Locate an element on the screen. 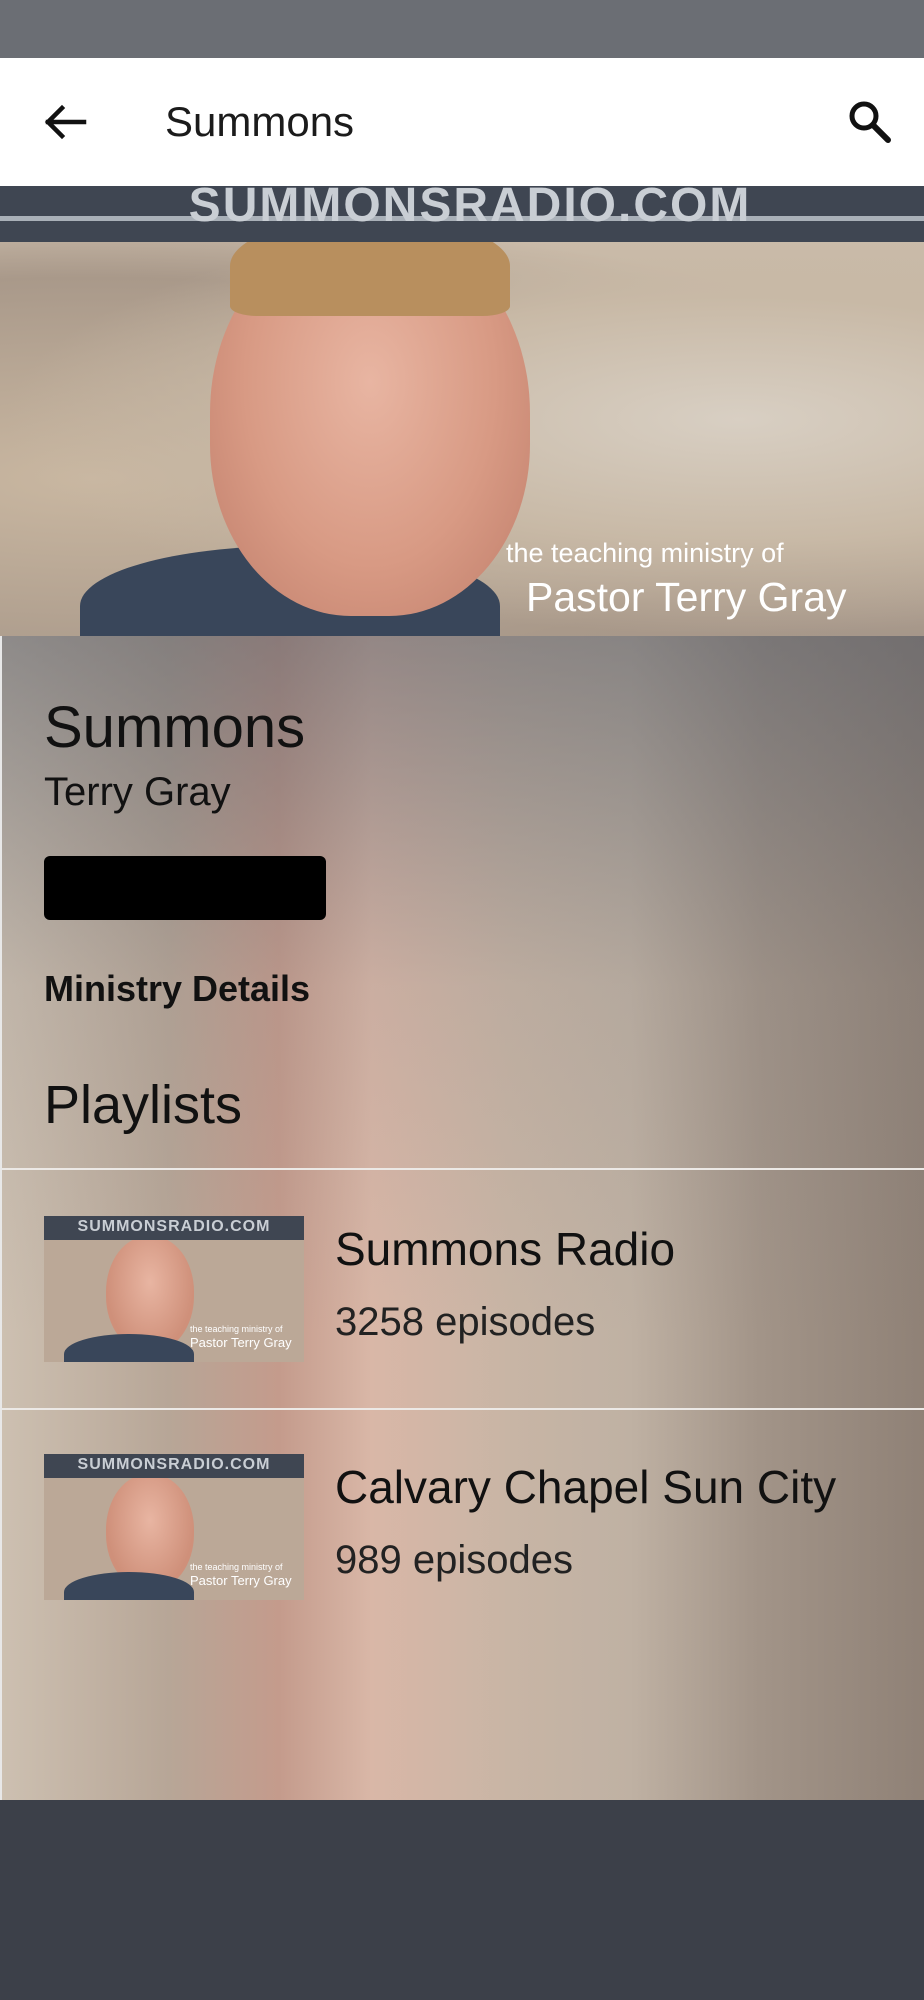  playlist-title: Calvary Chapel Sun City is located at coordinates (586, 1487).